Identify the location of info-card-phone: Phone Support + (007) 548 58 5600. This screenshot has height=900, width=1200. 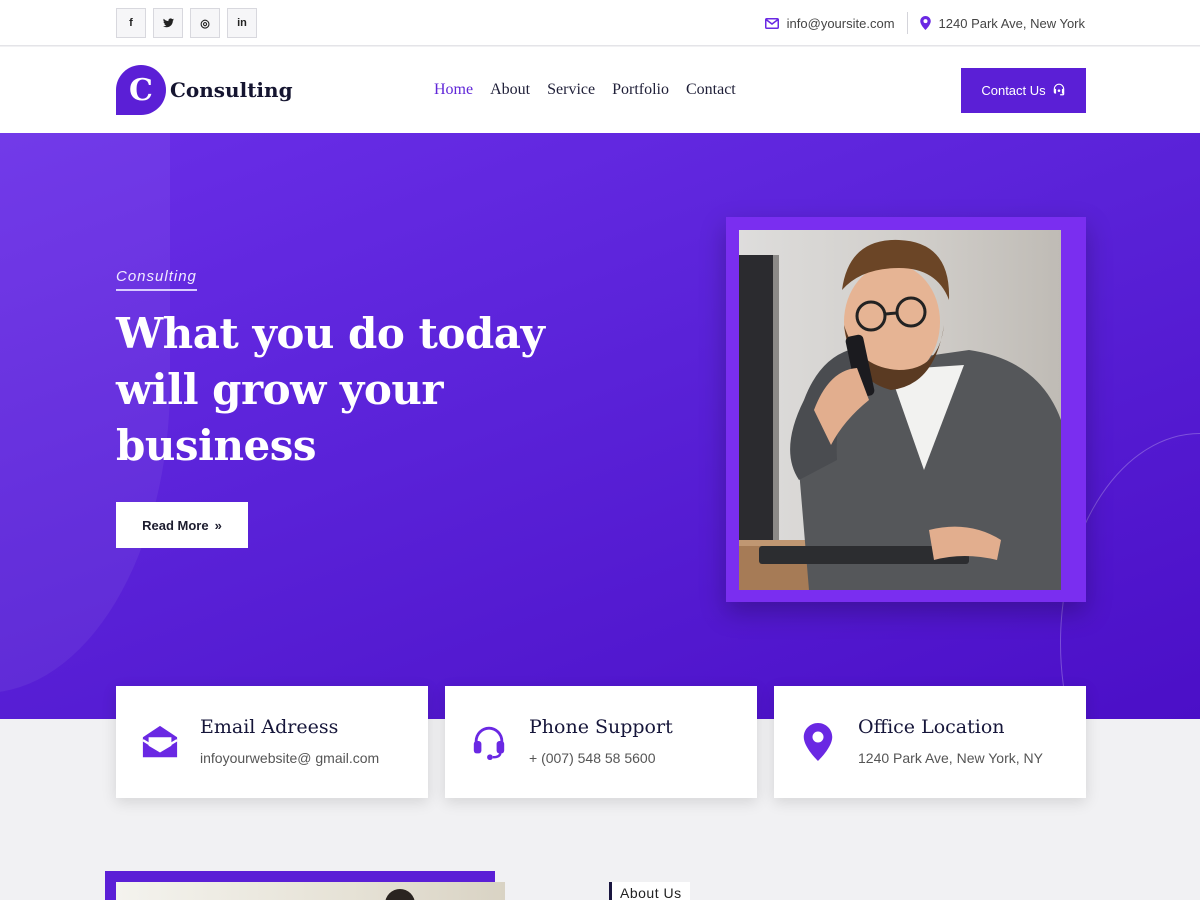
(601, 742).